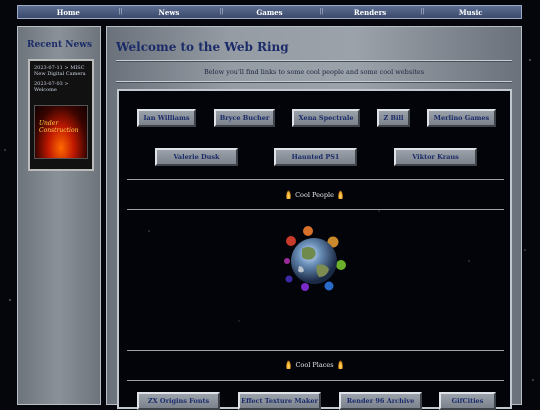  I want to click on news-link-digital-camera: 2023-07-11 > MISC New Digital Camera, so click(63, 71).